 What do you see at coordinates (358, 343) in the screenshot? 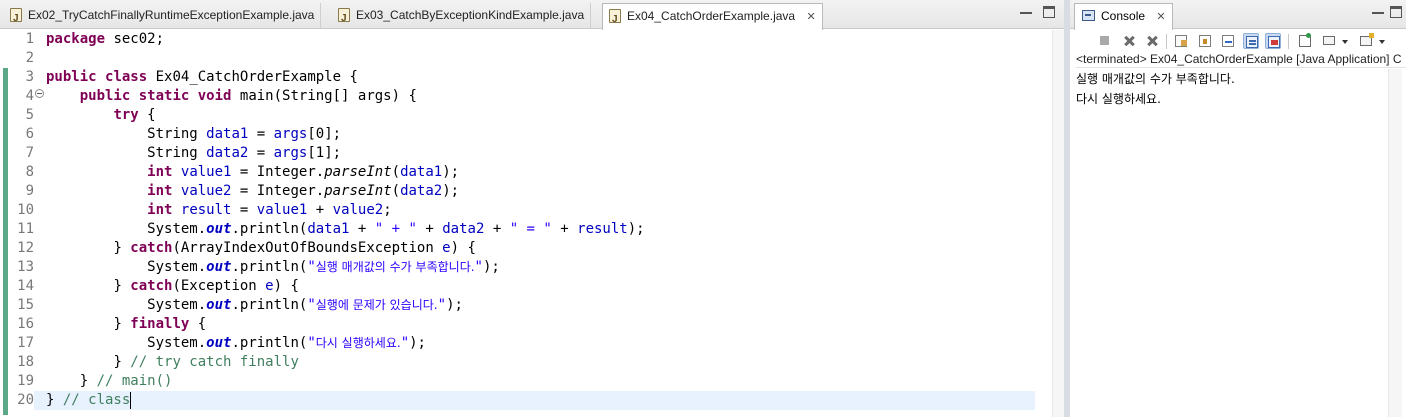
I see `string-literal: "다시 실행하세요."` at bounding box center [358, 343].